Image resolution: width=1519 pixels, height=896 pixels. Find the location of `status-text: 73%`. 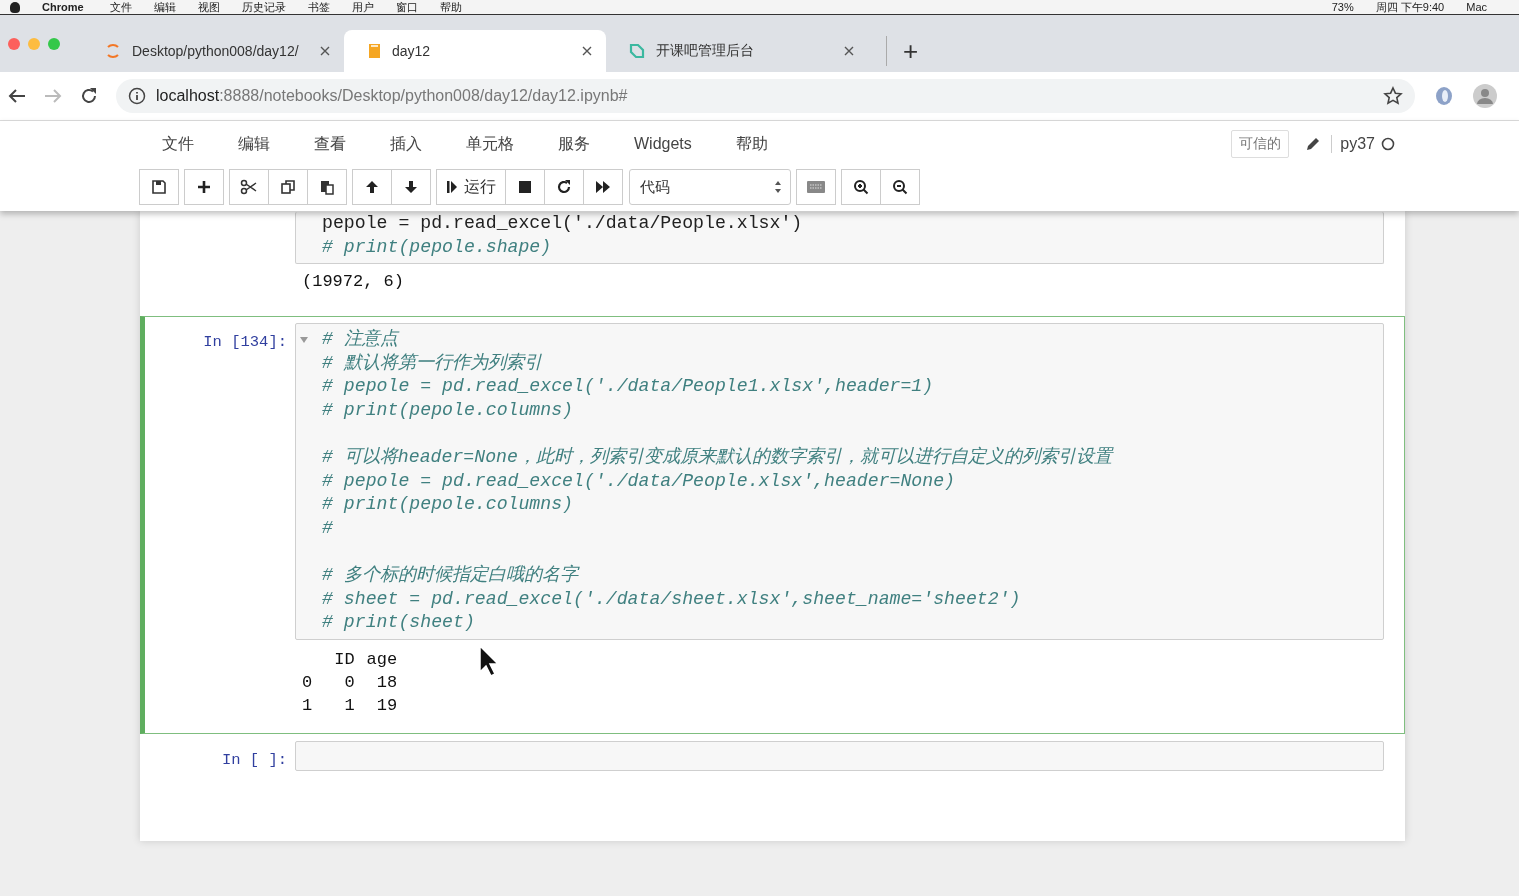

status-text: 73% is located at coordinates (1342, 7).